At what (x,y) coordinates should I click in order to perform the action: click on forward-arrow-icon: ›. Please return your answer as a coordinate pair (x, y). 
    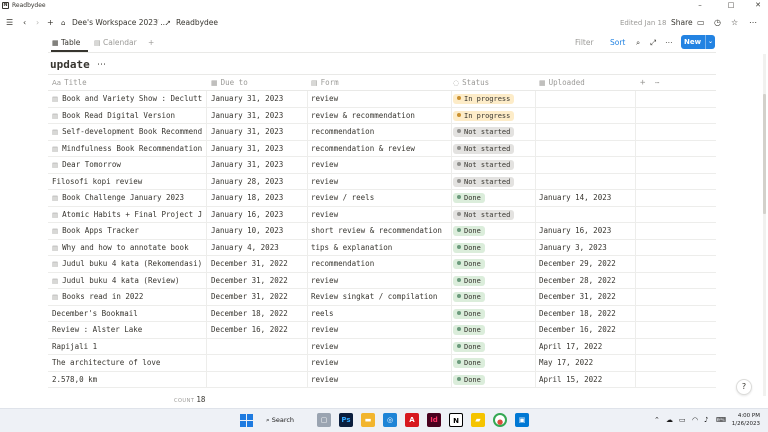
    Looking at the image, I should click on (37, 23).